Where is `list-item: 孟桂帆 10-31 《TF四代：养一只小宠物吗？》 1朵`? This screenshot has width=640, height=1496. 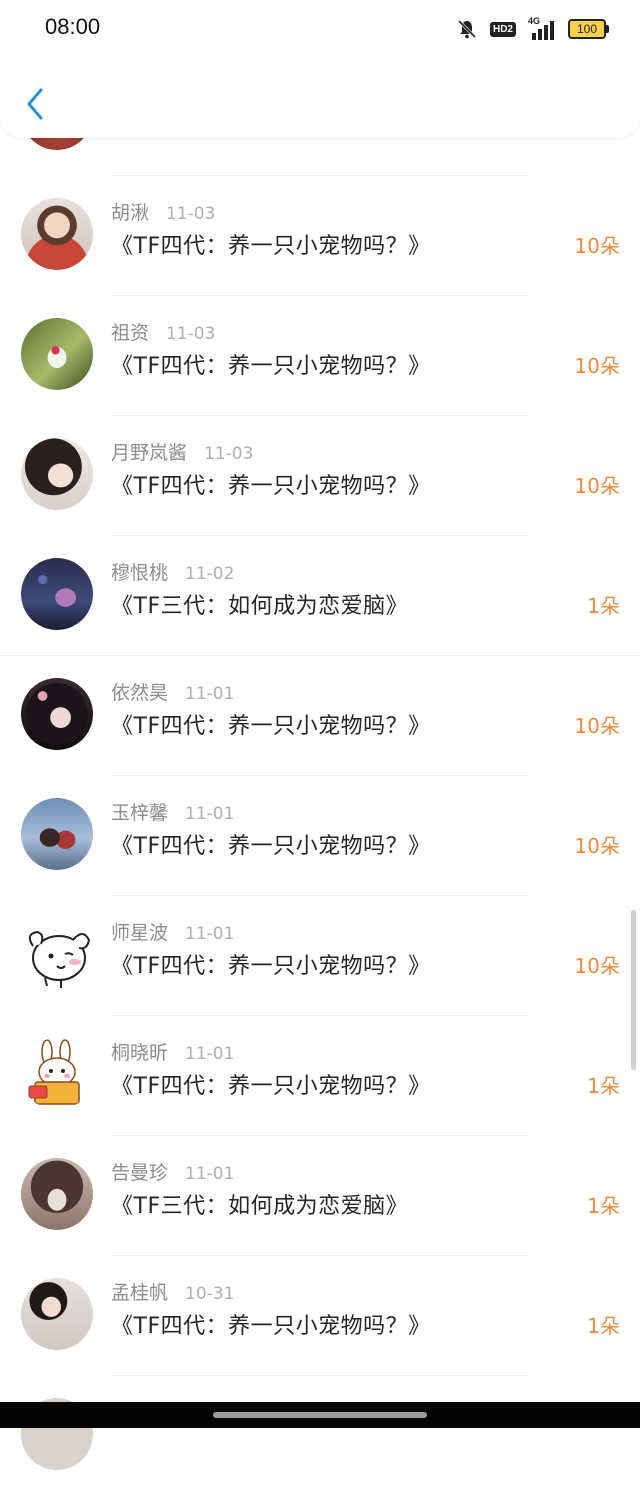 list-item: 孟桂帆 10-31 《TF四代：养一只小宠物吗？》 1朵 is located at coordinates (320, 1316).